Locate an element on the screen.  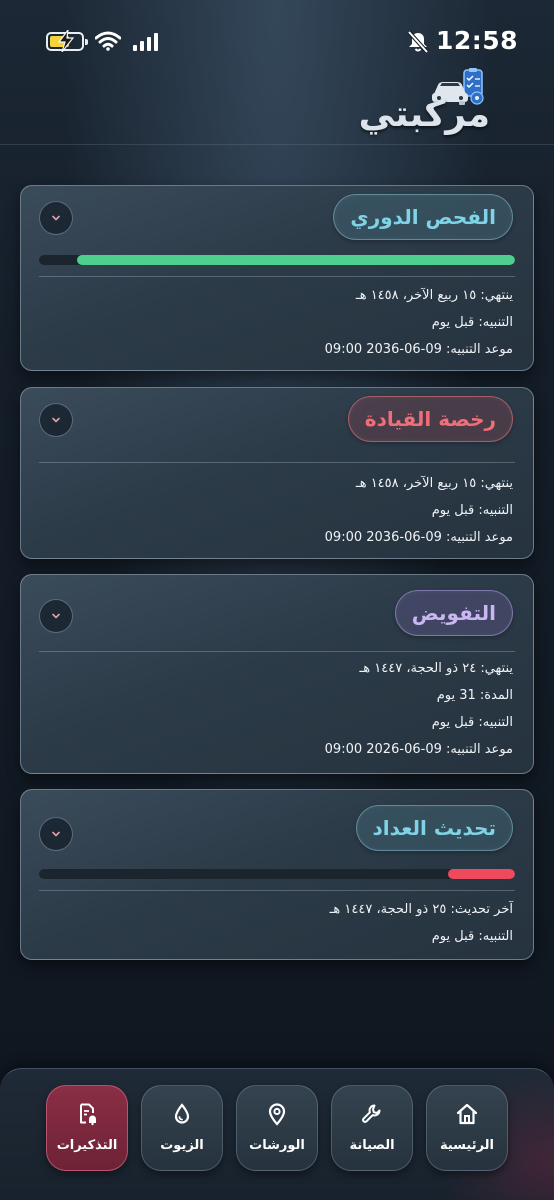
nav-item-home: الرئيسية is located at coordinates (467, 1128).